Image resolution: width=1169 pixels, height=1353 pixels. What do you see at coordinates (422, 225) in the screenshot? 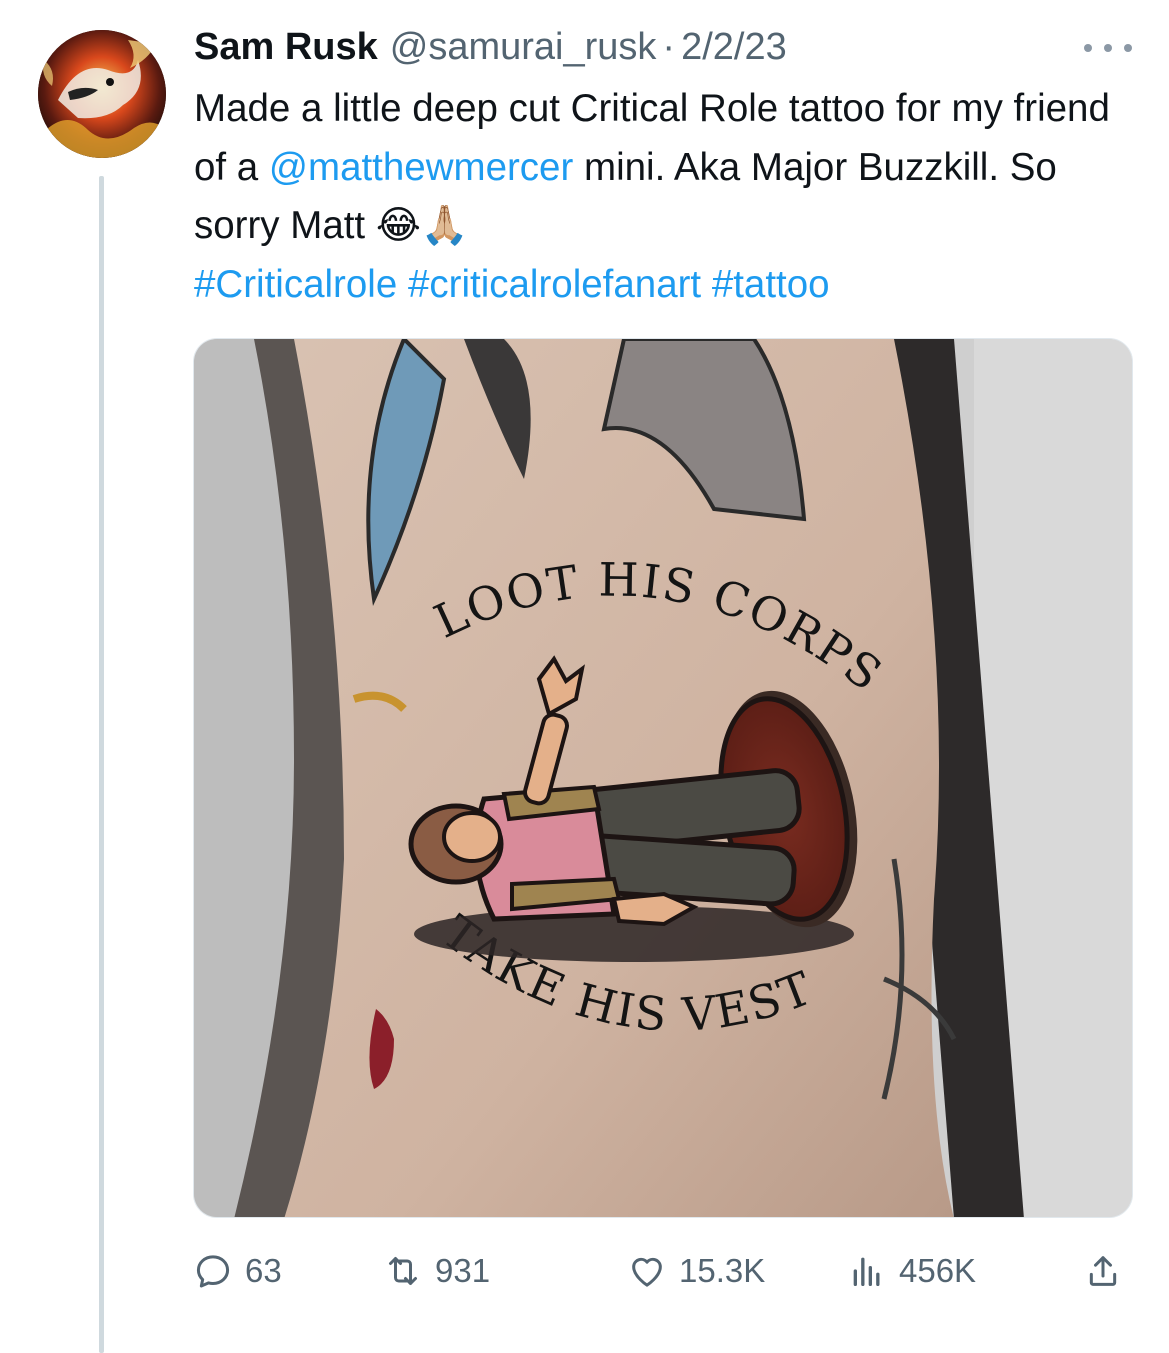
I see `emoji: 😂🙏🏼` at bounding box center [422, 225].